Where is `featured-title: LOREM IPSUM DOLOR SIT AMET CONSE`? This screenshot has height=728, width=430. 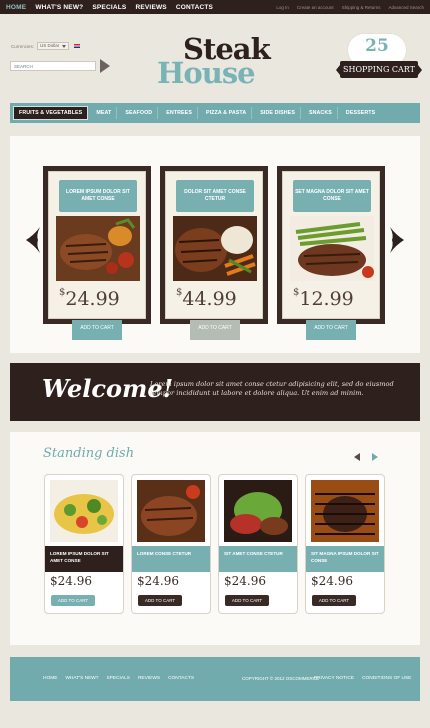 featured-title: LOREM IPSUM DOLOR SIT AMET CONSE is located at coordinates (98, 196).